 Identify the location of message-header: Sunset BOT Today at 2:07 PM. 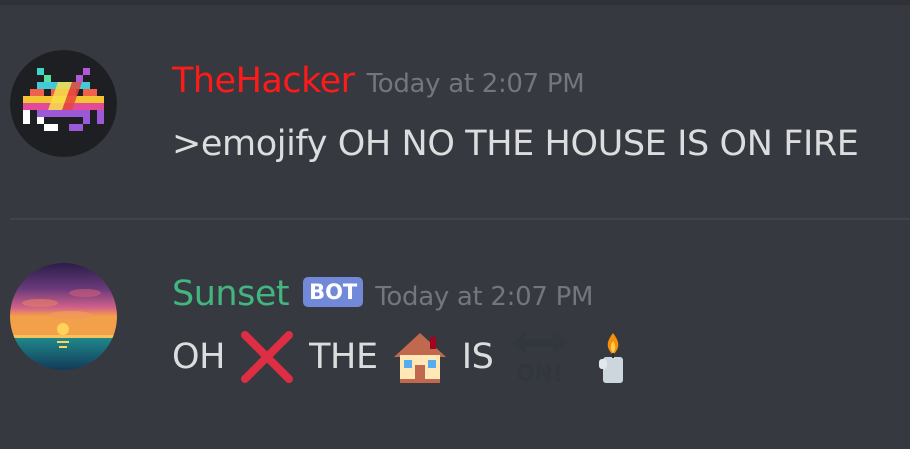
(382, 294).